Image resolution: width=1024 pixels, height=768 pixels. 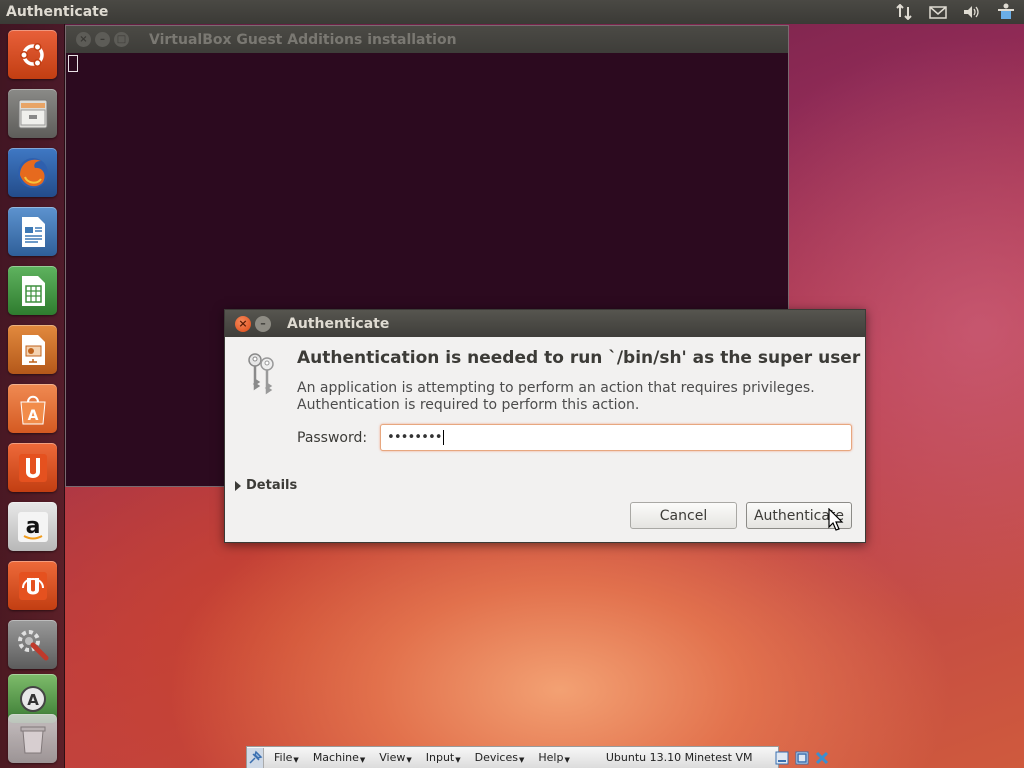 What do you see at coordinates (303, 39) in the screenshot?
I see `terminal-title: VirtualBox Guest Additions installation` at bounding box center [303, 39].